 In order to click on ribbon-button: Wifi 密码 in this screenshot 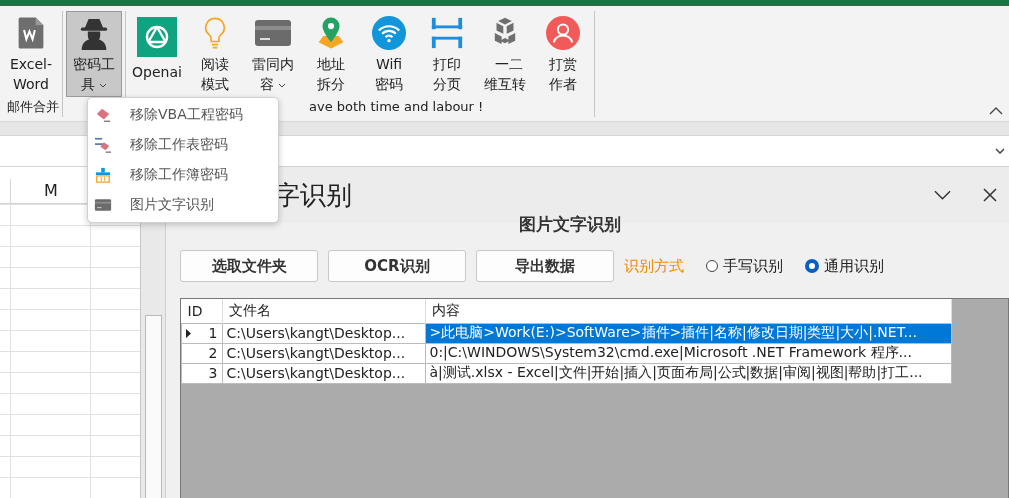, I will do `click(389, 54)`.